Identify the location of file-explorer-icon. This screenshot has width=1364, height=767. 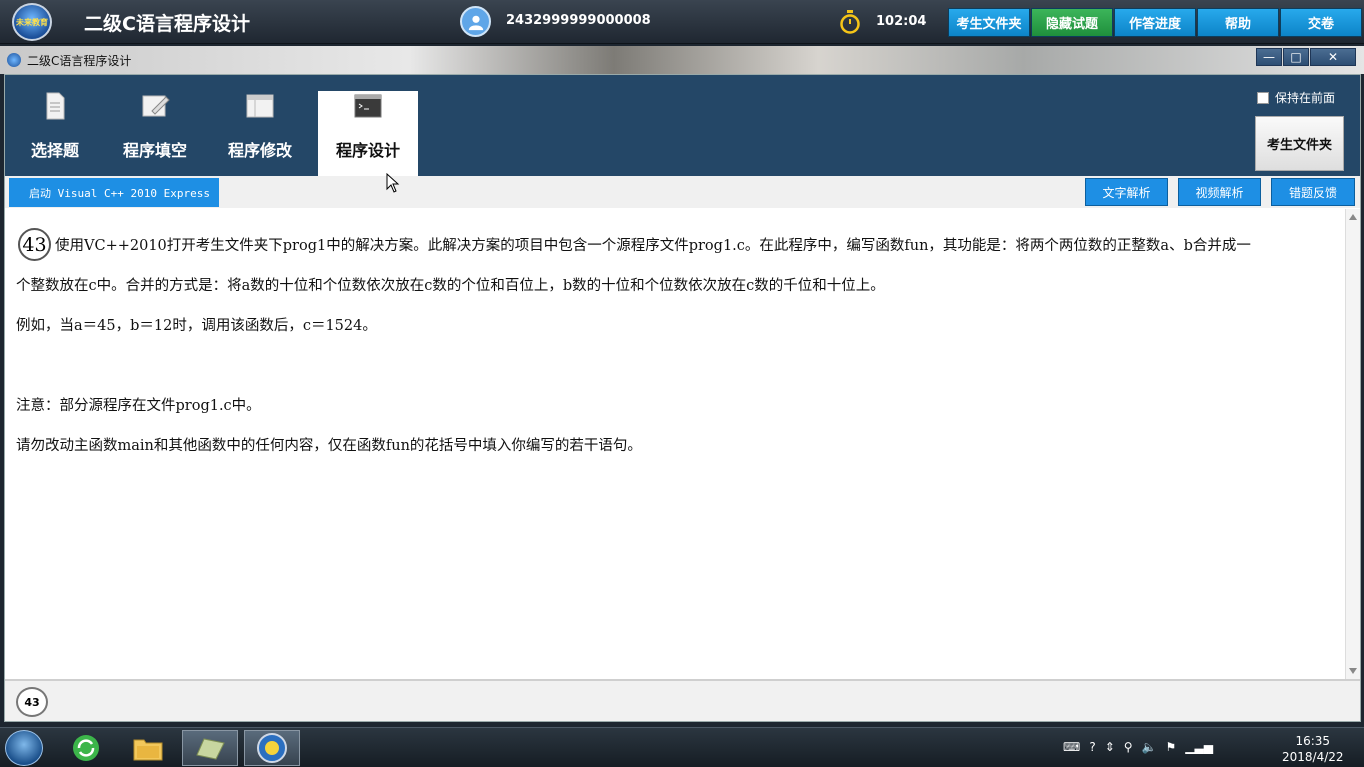
(148, 748).